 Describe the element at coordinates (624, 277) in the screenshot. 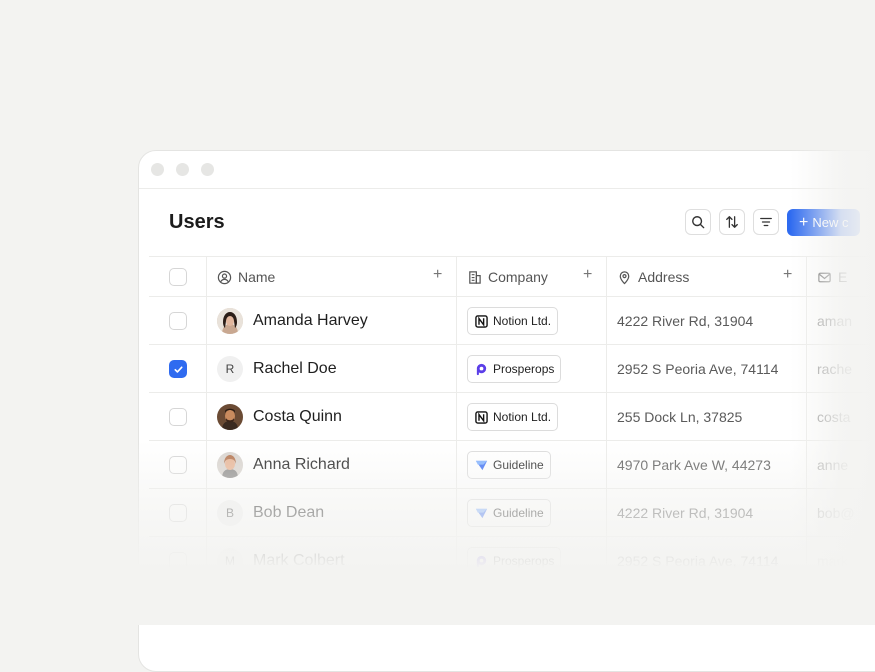

I see `map-pin-icon` at that location.